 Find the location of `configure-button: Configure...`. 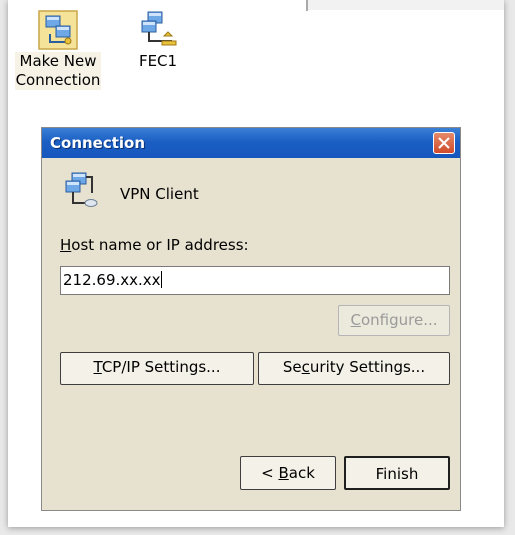

configure-button: Configure... is located at coordinates (394, 320).